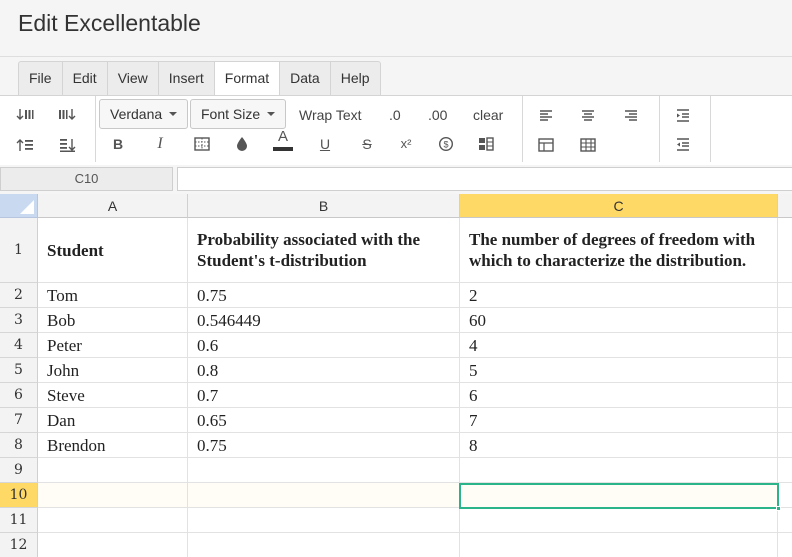  I want to click on row-header: 3, so click(19, 320).